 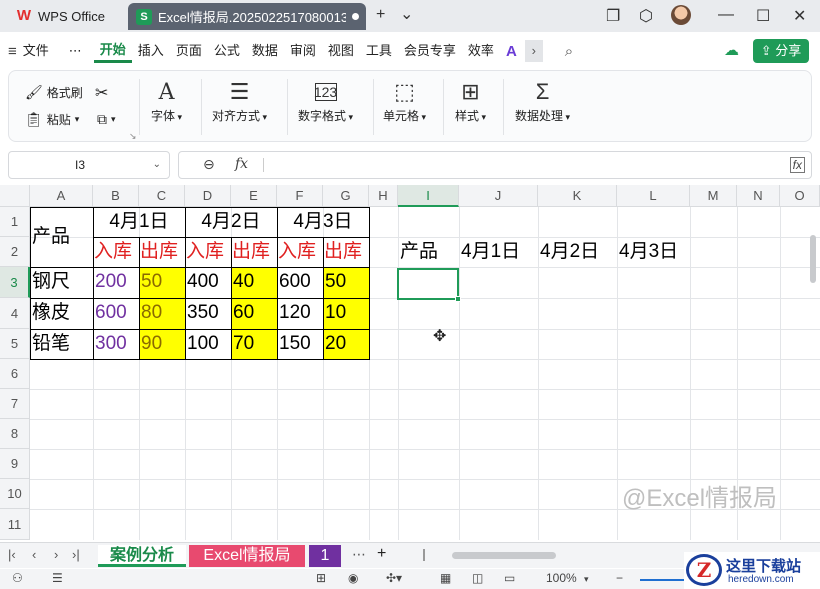 What do you see at coordinates (101, 93) in the screenshot?
I see `cut-icon: ✂` at bounding box center [101, 93].